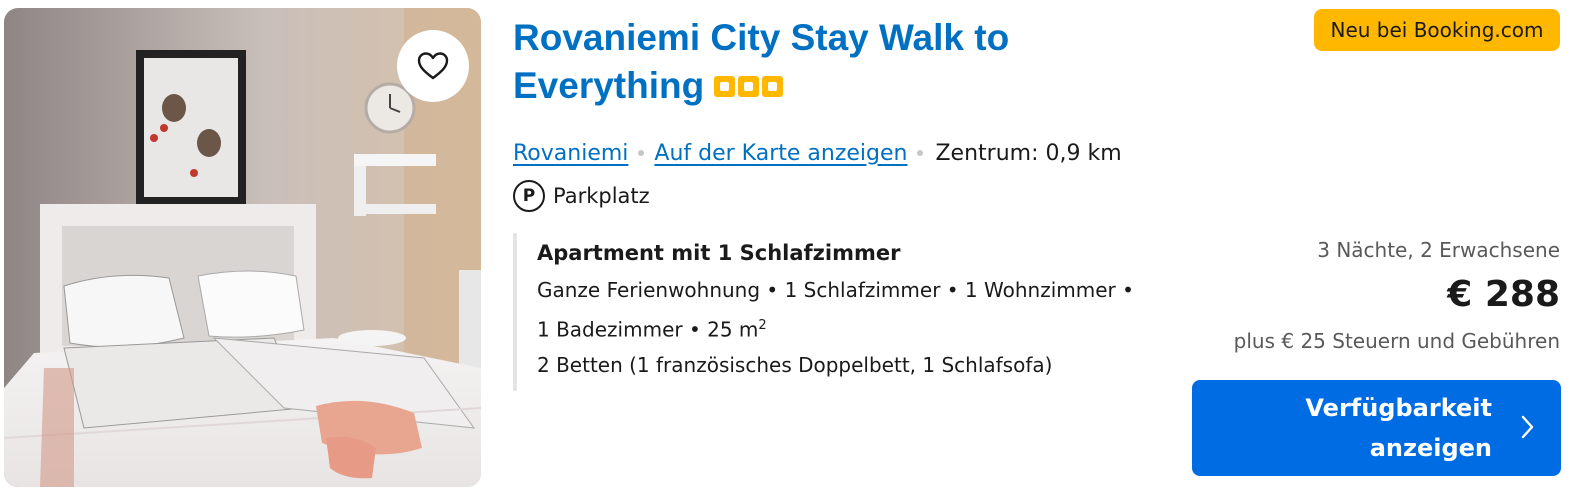 This screenshot has width=1574, height=490. What do you see at coordinates (529, 196) in the screenshot?
I see `parking-icon: P` at bounding box center [529, 196].